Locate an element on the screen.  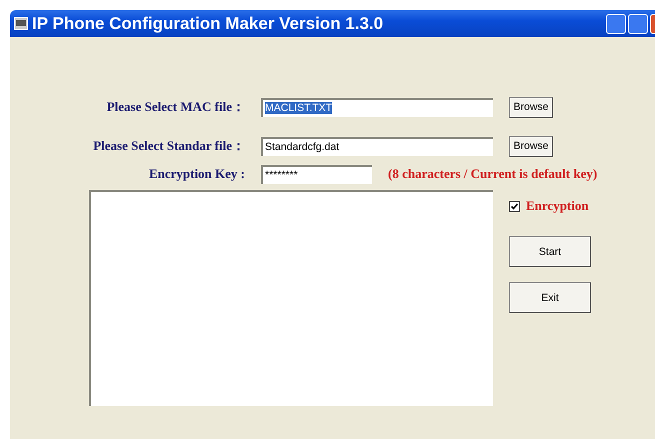
encryption-checkbox is located at coordinates (514, 206).